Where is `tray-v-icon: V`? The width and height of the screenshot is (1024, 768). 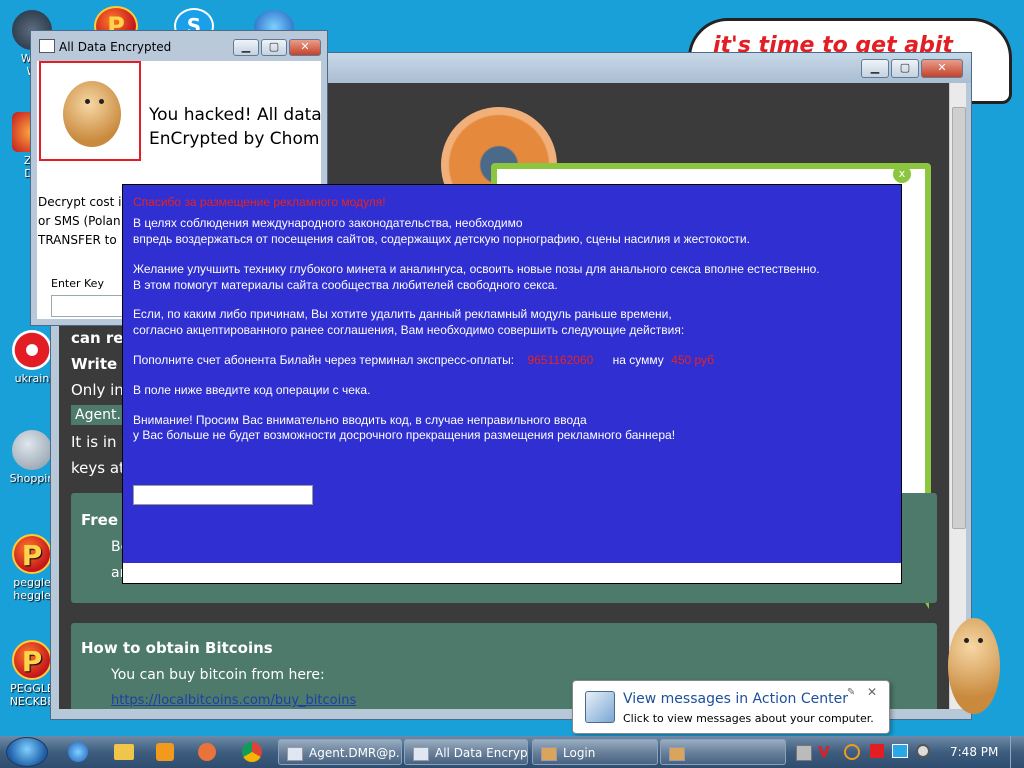 tray-v-icon: V is located at coordinates (824, 752).